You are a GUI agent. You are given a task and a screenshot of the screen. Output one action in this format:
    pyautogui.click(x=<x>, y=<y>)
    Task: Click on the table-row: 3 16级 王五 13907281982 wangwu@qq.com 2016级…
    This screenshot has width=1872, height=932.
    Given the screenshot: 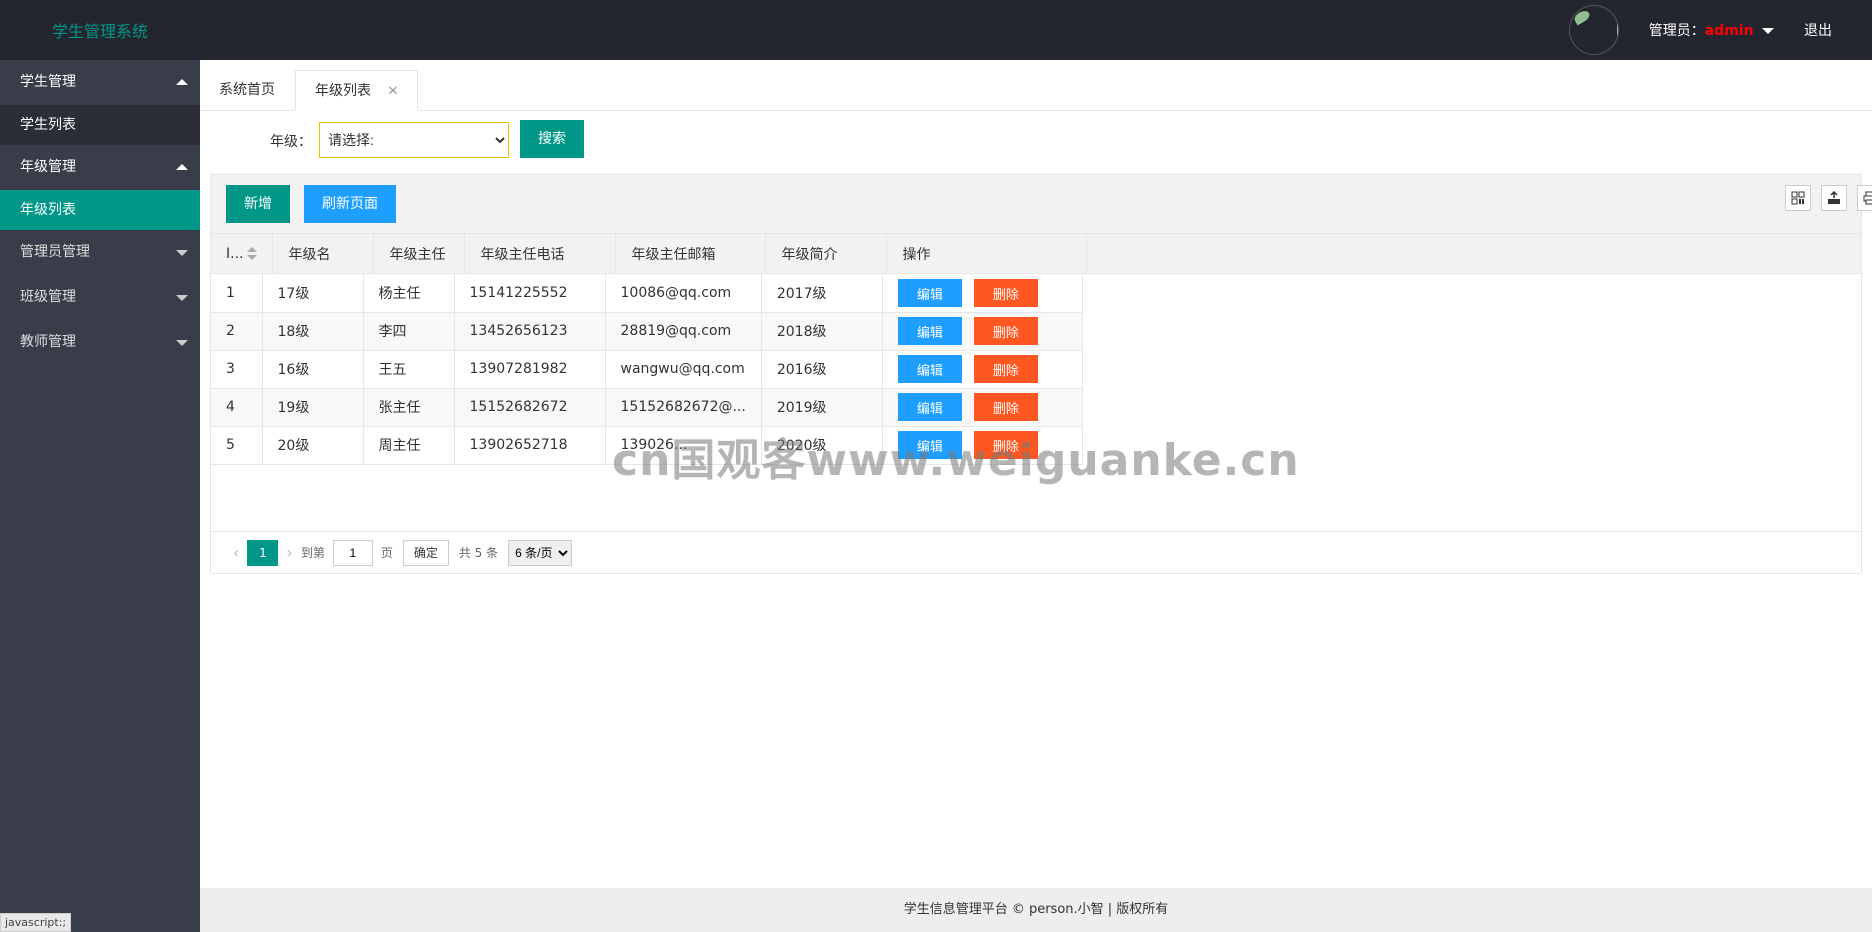 What is the action you would take?
    pyautogui.click(x=647, y=369)
    